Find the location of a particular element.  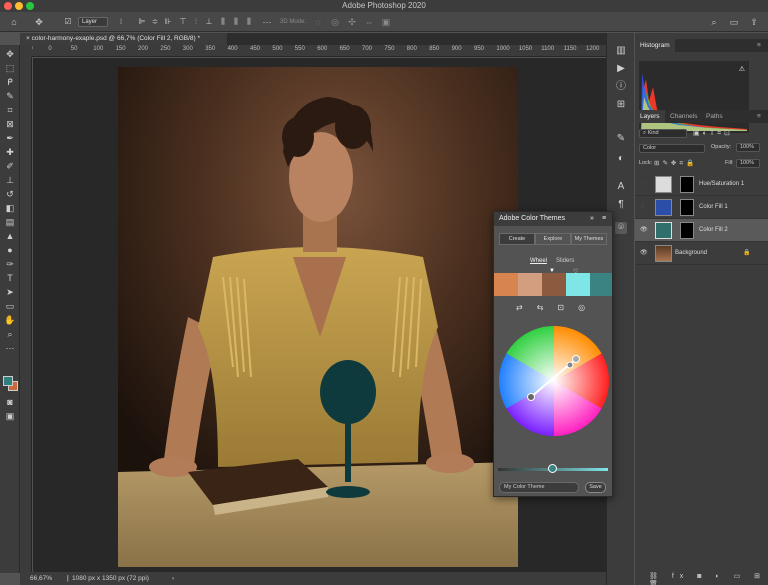

character-panel-icon: A is located at coordinates (621, 187).